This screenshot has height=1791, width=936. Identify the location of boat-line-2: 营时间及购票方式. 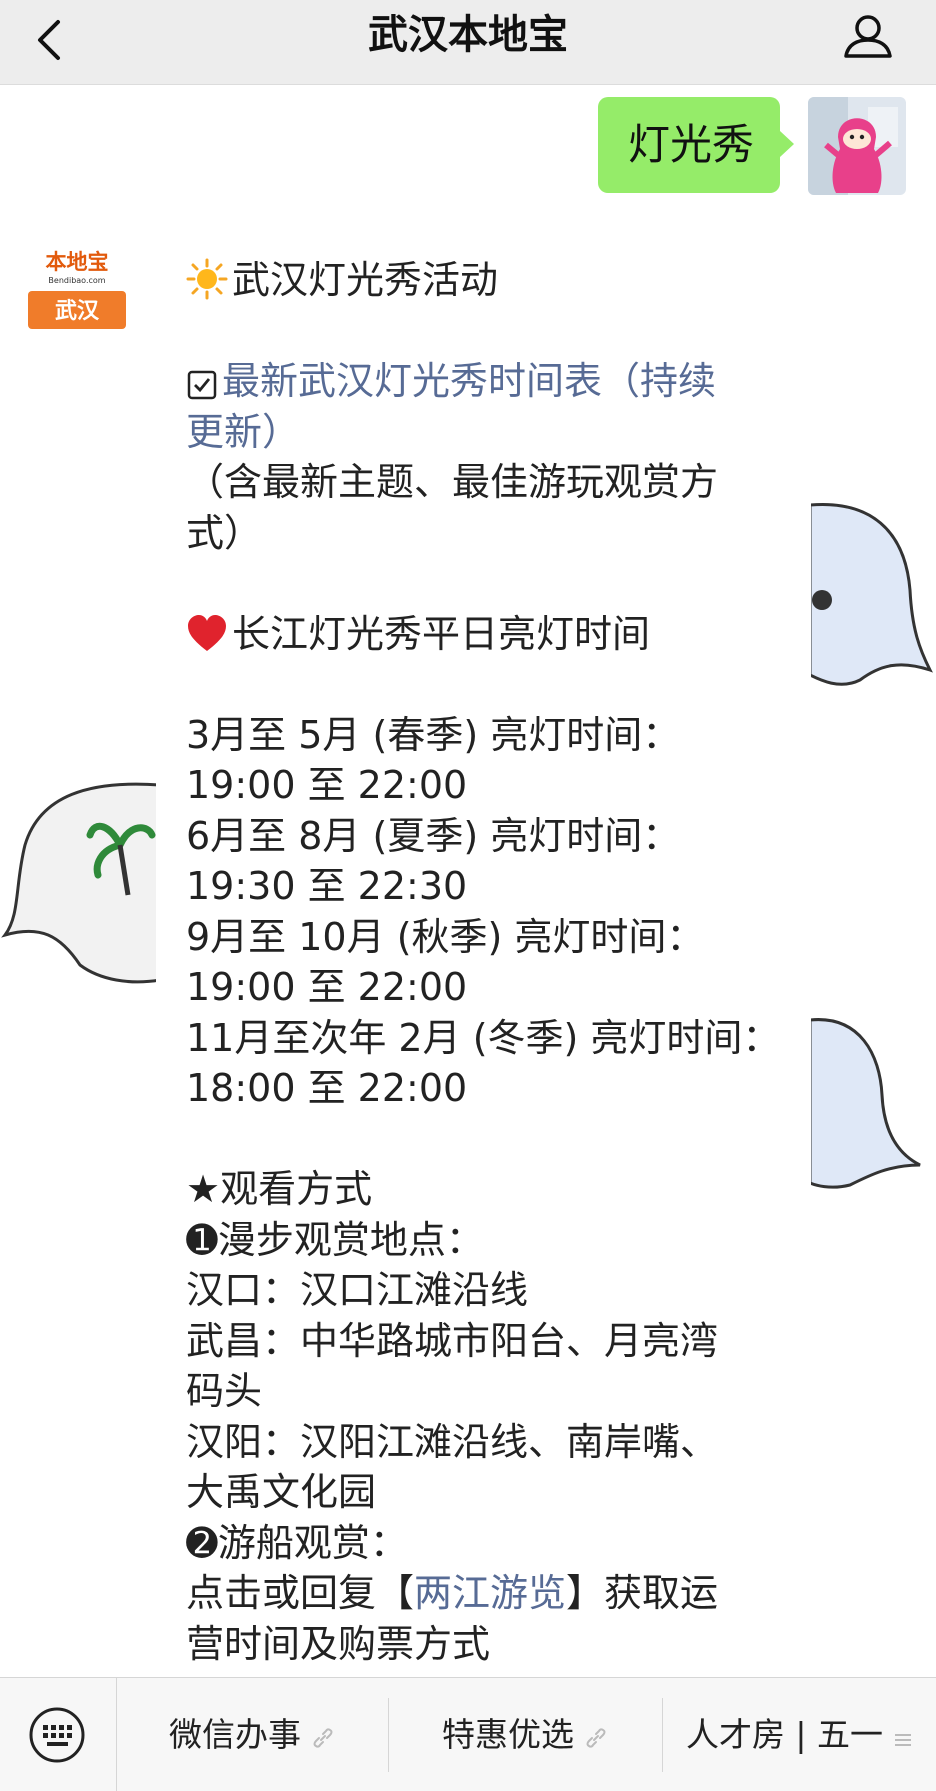
(338, 1643).